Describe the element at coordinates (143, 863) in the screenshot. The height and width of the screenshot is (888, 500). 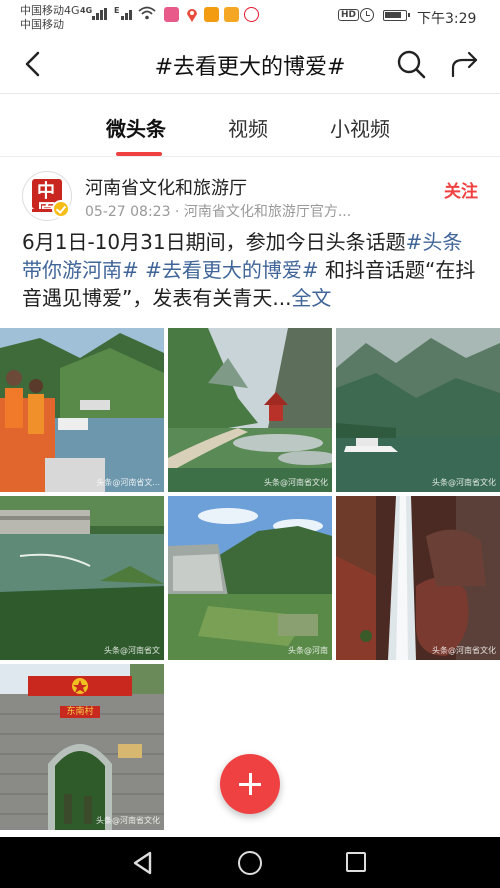
I see `nav-back-icon` at that location.